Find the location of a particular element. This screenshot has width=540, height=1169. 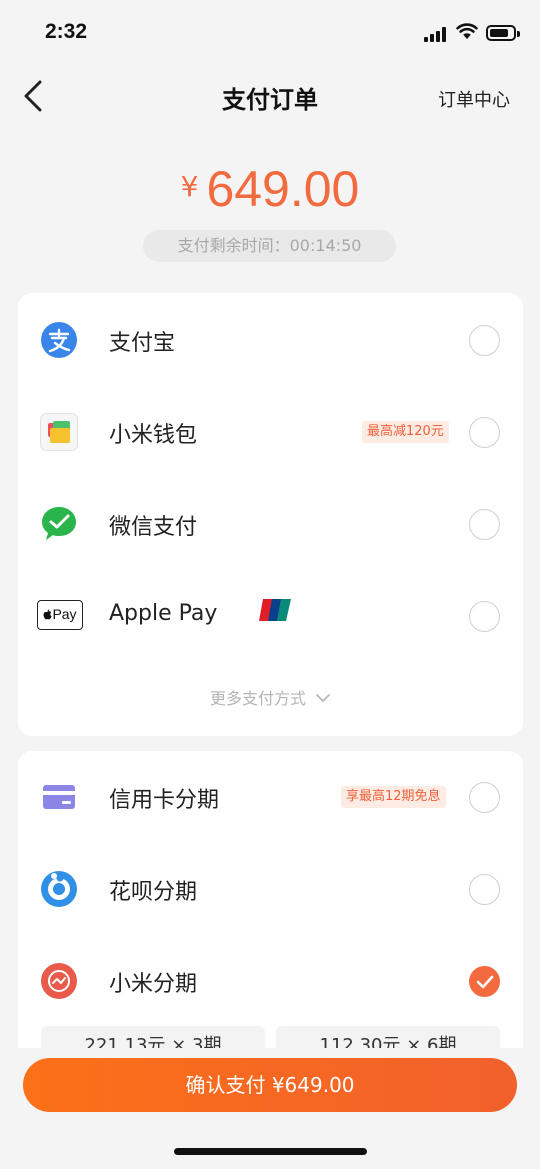

wechat-pay-icon is located at coordinates (59, 523).